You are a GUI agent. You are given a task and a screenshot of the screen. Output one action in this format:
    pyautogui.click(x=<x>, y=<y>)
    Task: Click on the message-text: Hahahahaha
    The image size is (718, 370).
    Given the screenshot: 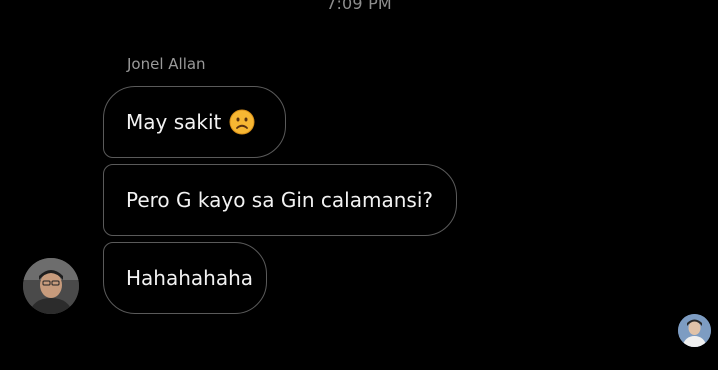 What is the action you would take?
    pyautogui.click(x=190, y=278)
    